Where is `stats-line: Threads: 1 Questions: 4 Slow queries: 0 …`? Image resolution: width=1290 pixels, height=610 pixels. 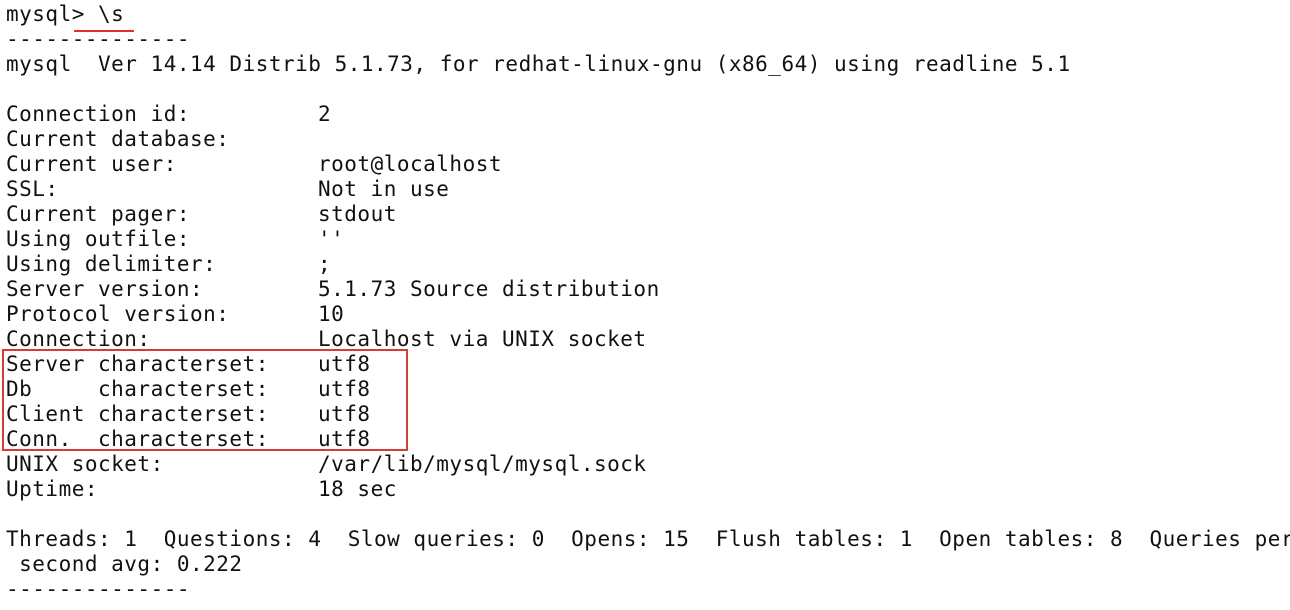
stats-line: Threads: 1 Questions: 4 Slow queries: 0 … is located at coordinates (648, 539).